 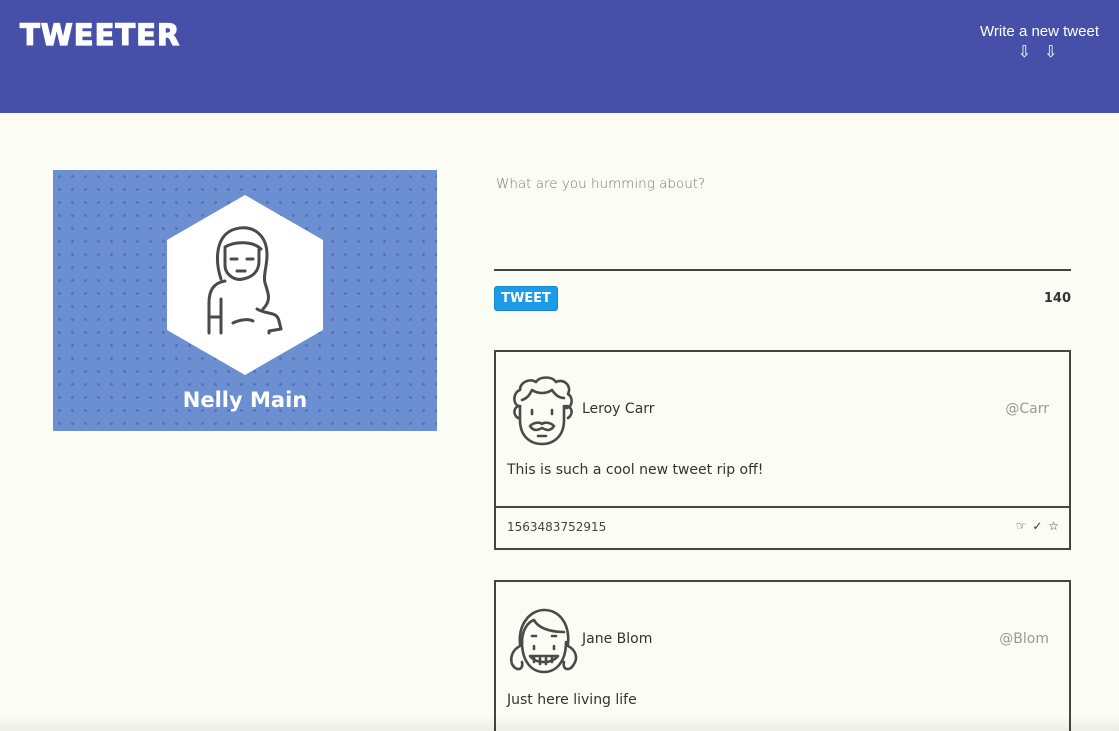 I want to click on tweet-author-name: Leroy Carr, so click(x=618, y=409).